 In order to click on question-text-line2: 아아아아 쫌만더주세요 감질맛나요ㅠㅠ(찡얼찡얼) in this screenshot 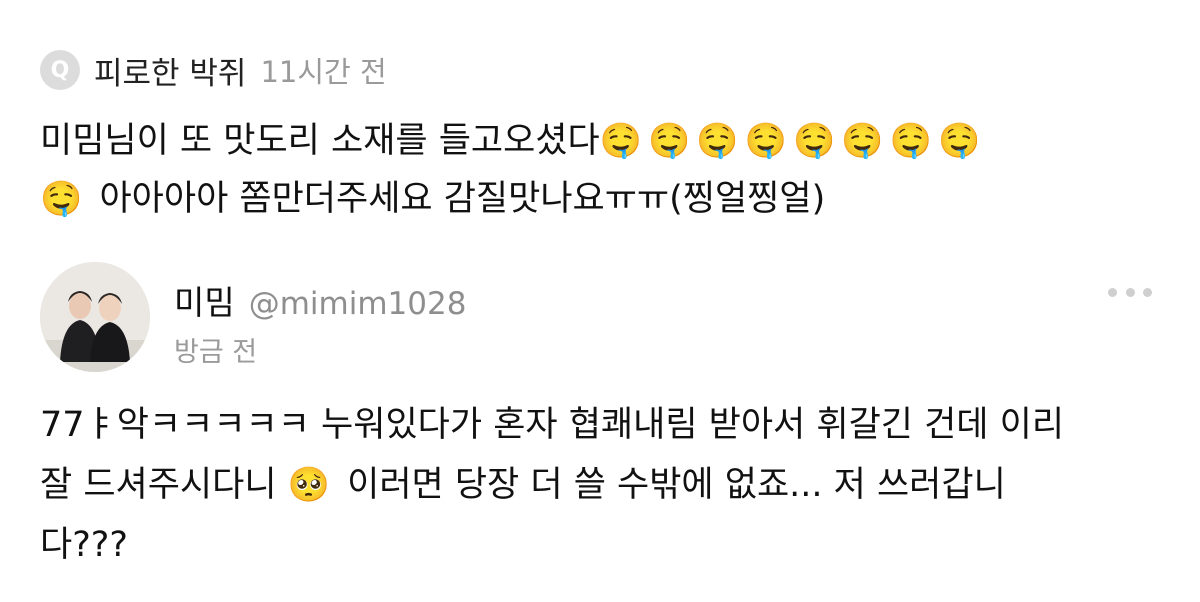, I will do `click(457, 199)`.